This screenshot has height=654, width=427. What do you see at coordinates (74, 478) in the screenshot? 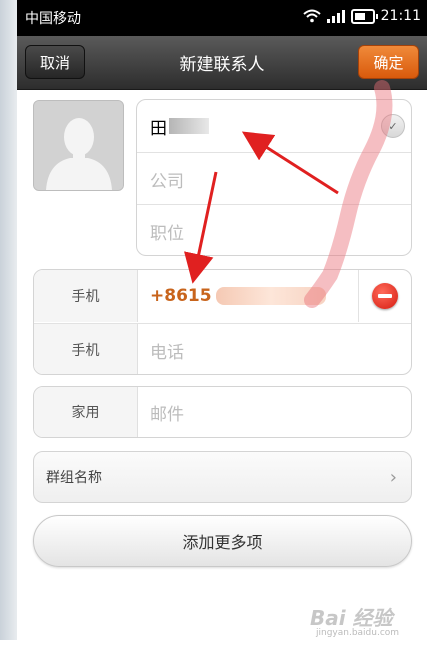
I see `group-label: 群组名称` at bounding box center [74, 478].